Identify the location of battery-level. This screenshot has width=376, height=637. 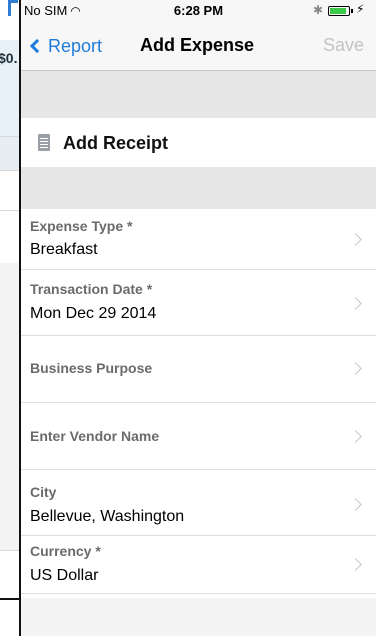
(338, 11).